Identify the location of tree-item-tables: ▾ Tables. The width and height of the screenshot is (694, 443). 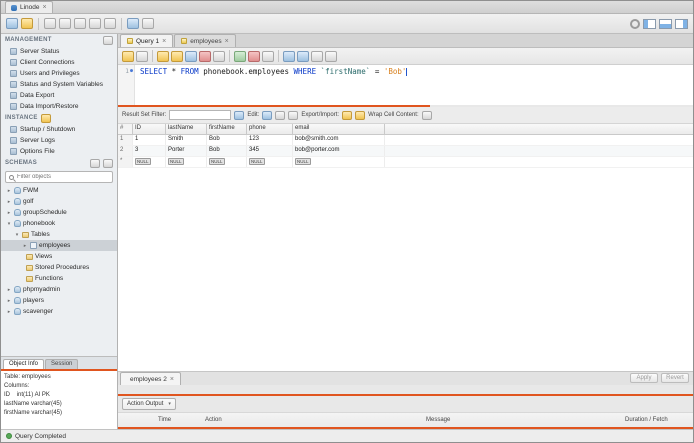
(59, 234).